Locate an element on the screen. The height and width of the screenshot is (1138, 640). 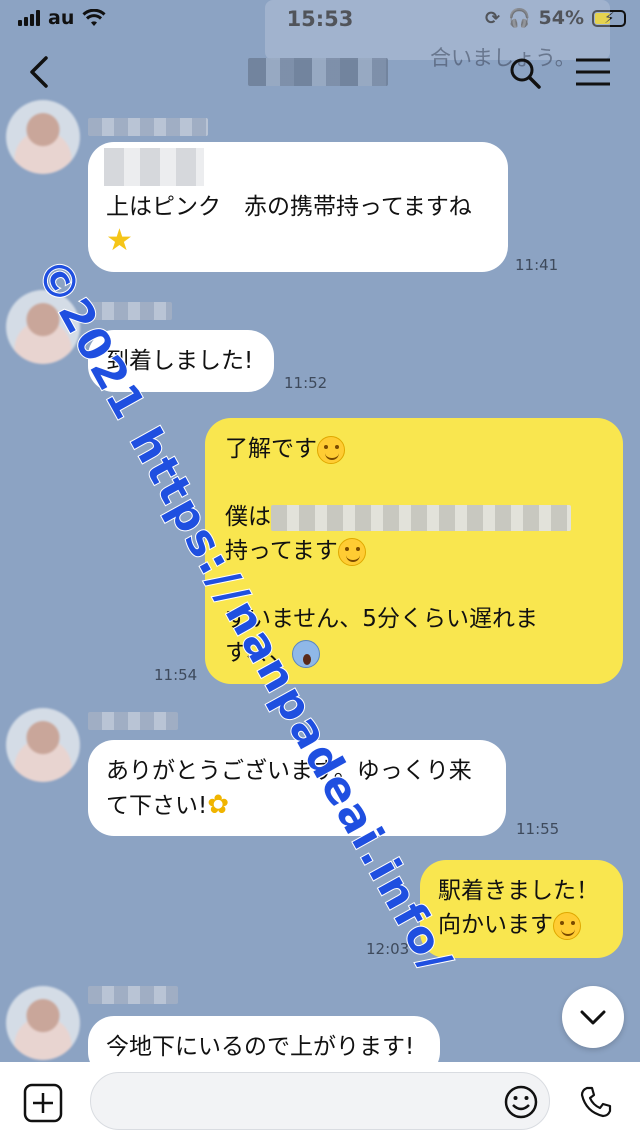
message-text: 上はピンク 赤の携帯持ってますね is located at coordinates (289, 207).